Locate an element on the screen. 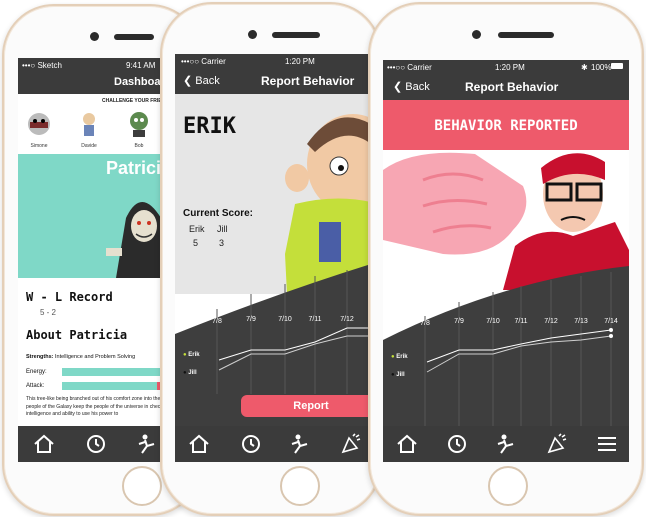 This screenshot has height=517, width=646. attack-bar-fill is located at coordinates (110, 386).